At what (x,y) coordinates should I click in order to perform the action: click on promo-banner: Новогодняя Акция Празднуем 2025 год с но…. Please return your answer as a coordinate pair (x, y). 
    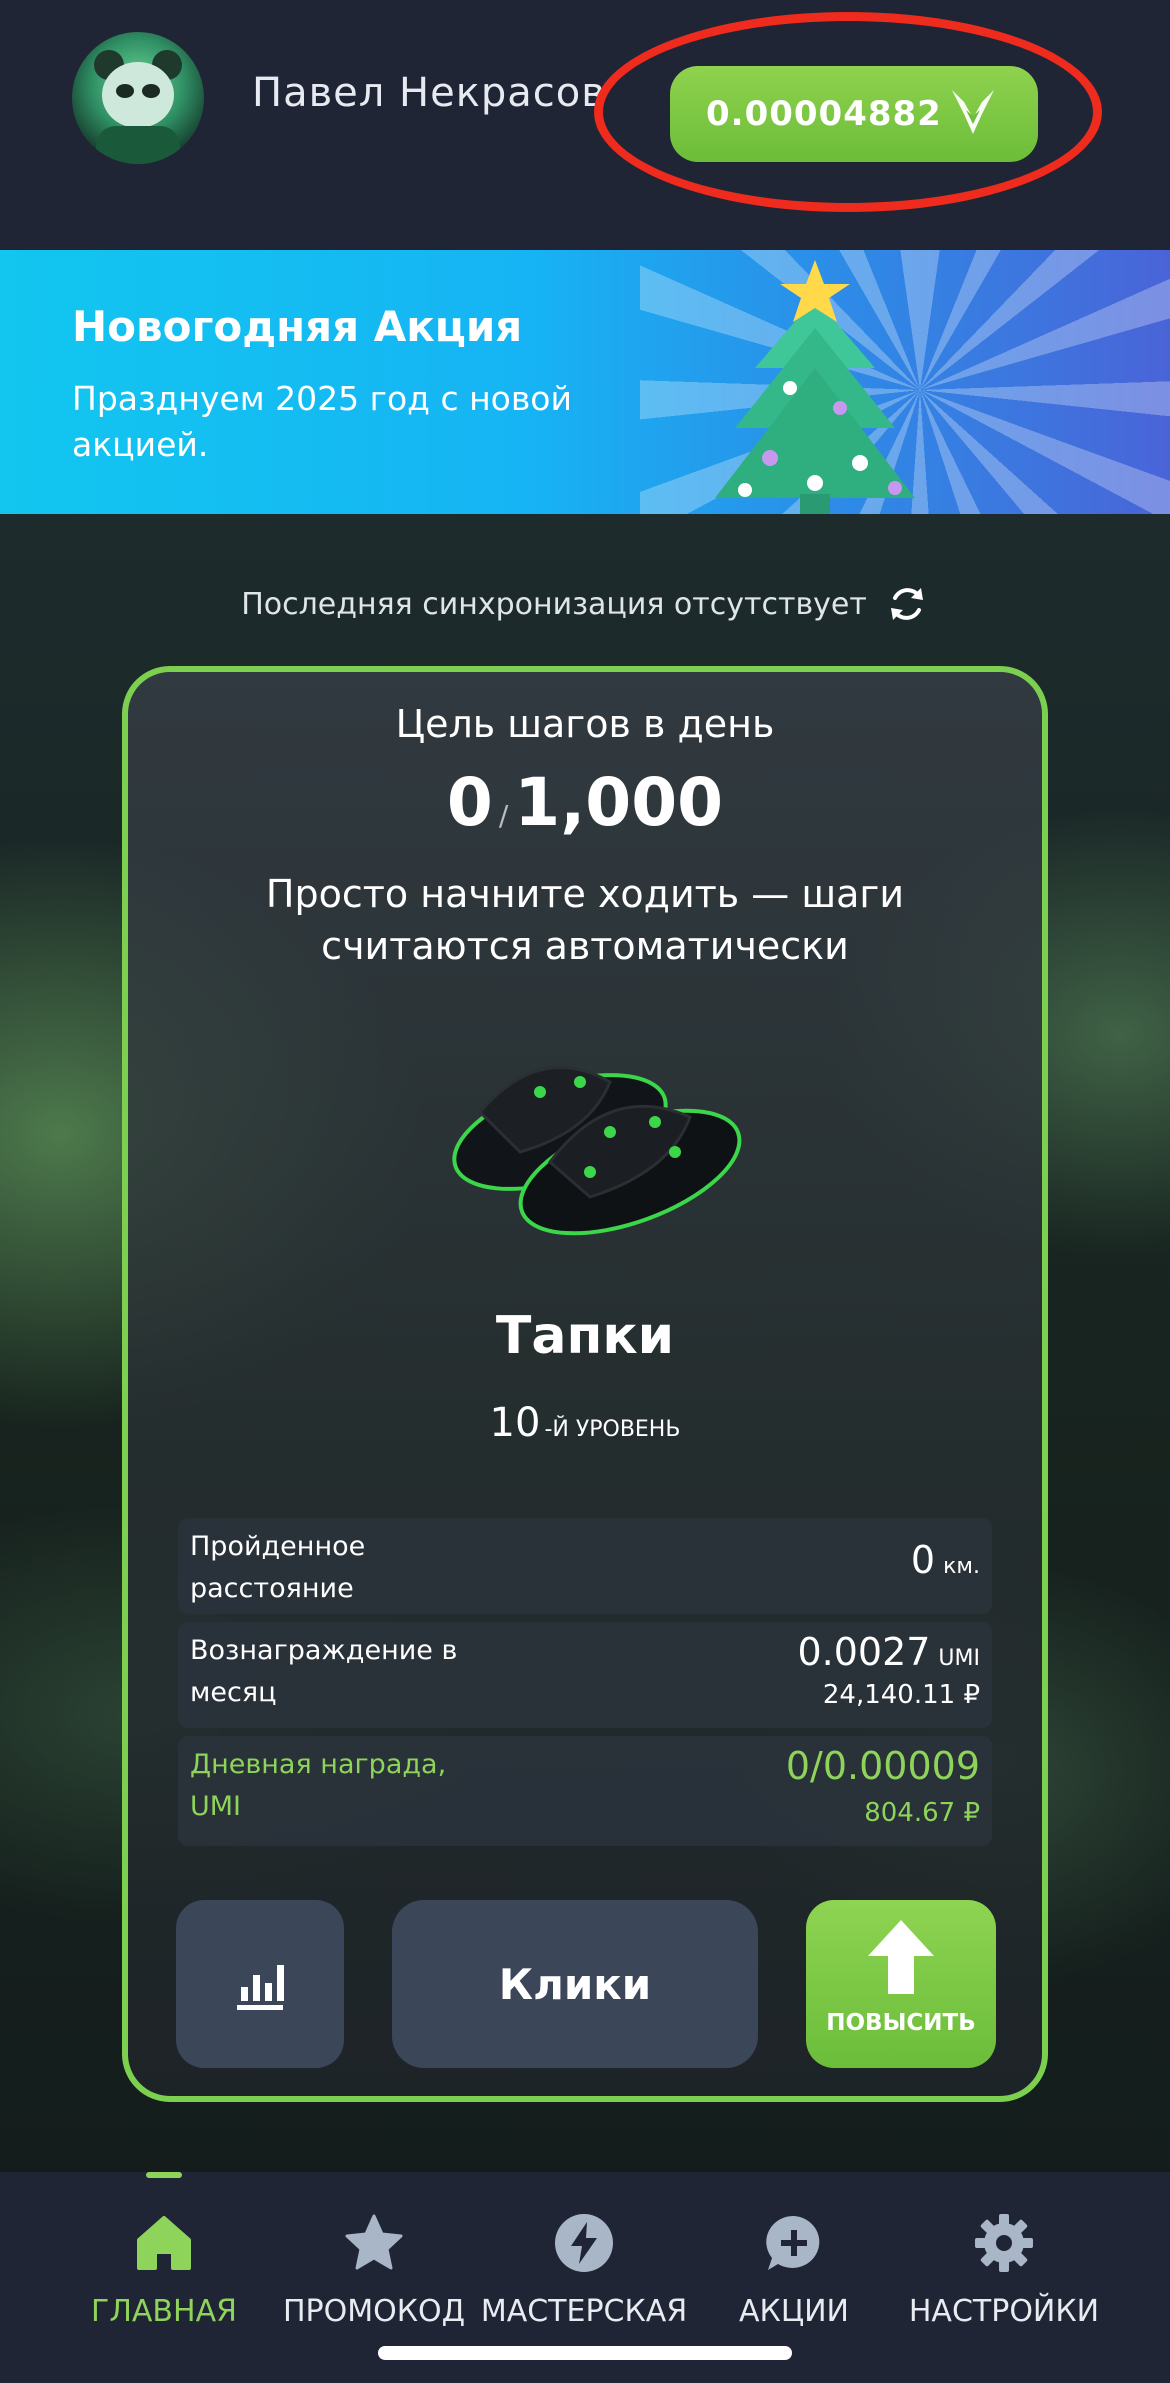
    Looking at the image, I should click on (585, 382).